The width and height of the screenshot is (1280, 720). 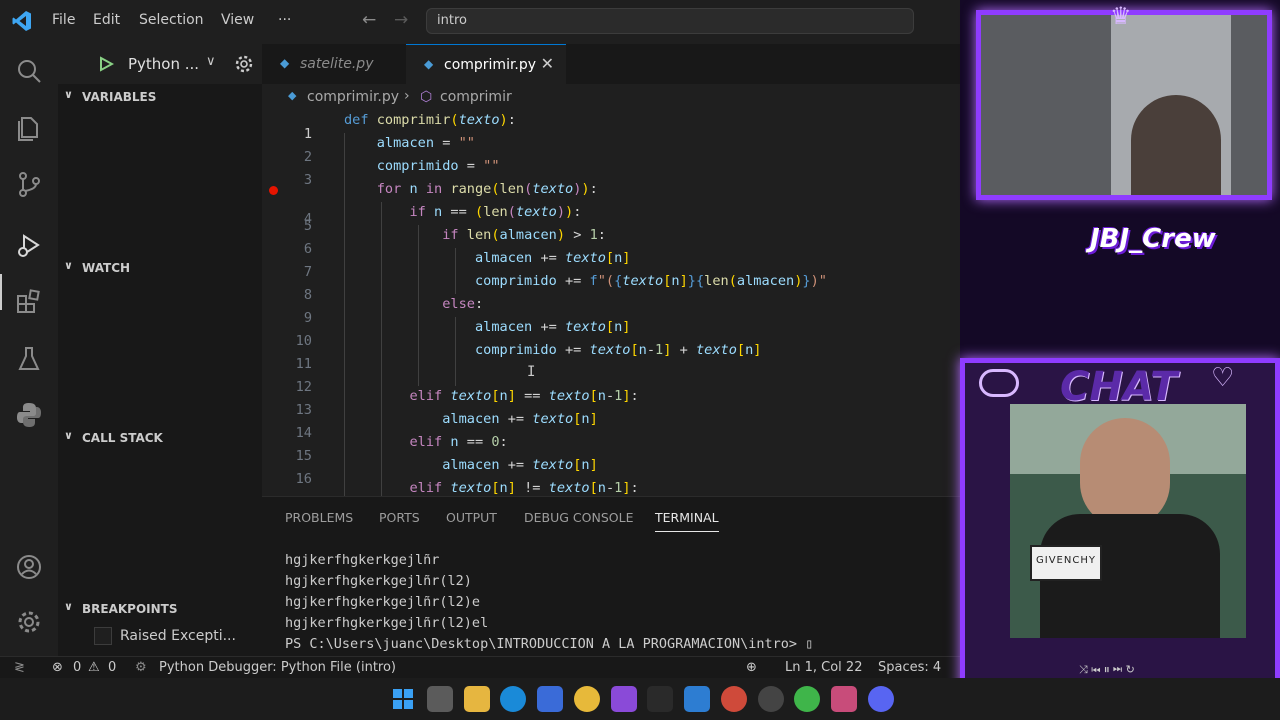 I want to click on warnings-icon: ⚠, so click(x=94, y=667).